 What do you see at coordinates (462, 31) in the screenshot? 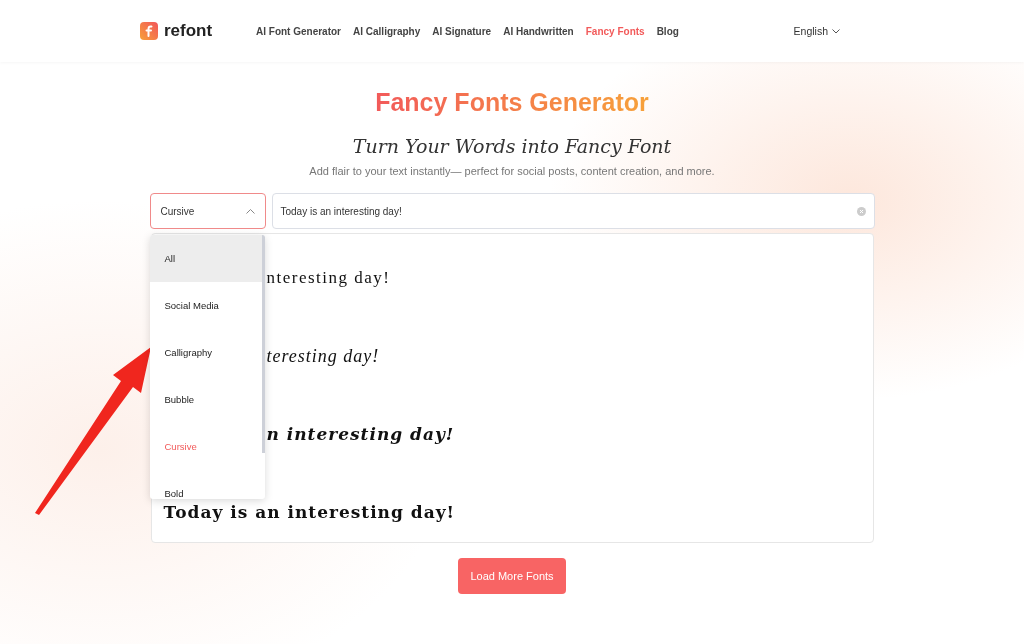
I see `nav-link: AI Signature` at bounding box center [462, 31].